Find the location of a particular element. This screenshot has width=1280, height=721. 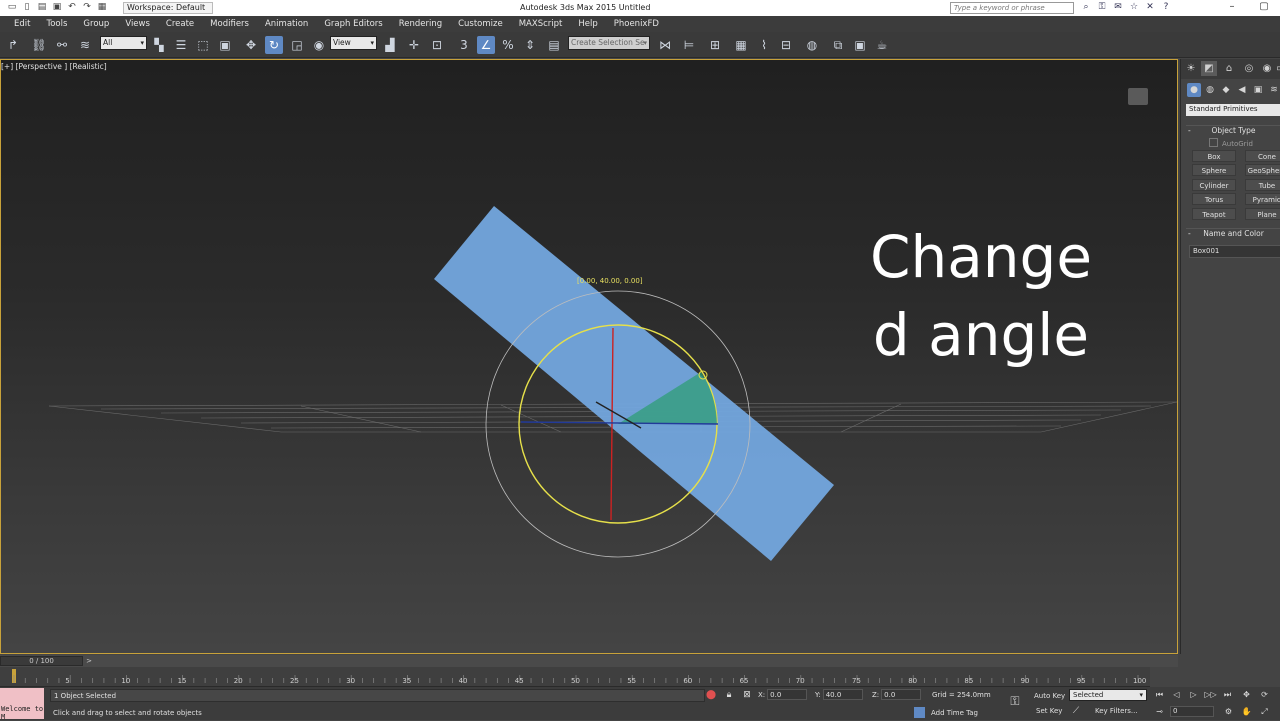

cylinder-button: Cylinder is located at coordinates (1214, 185).